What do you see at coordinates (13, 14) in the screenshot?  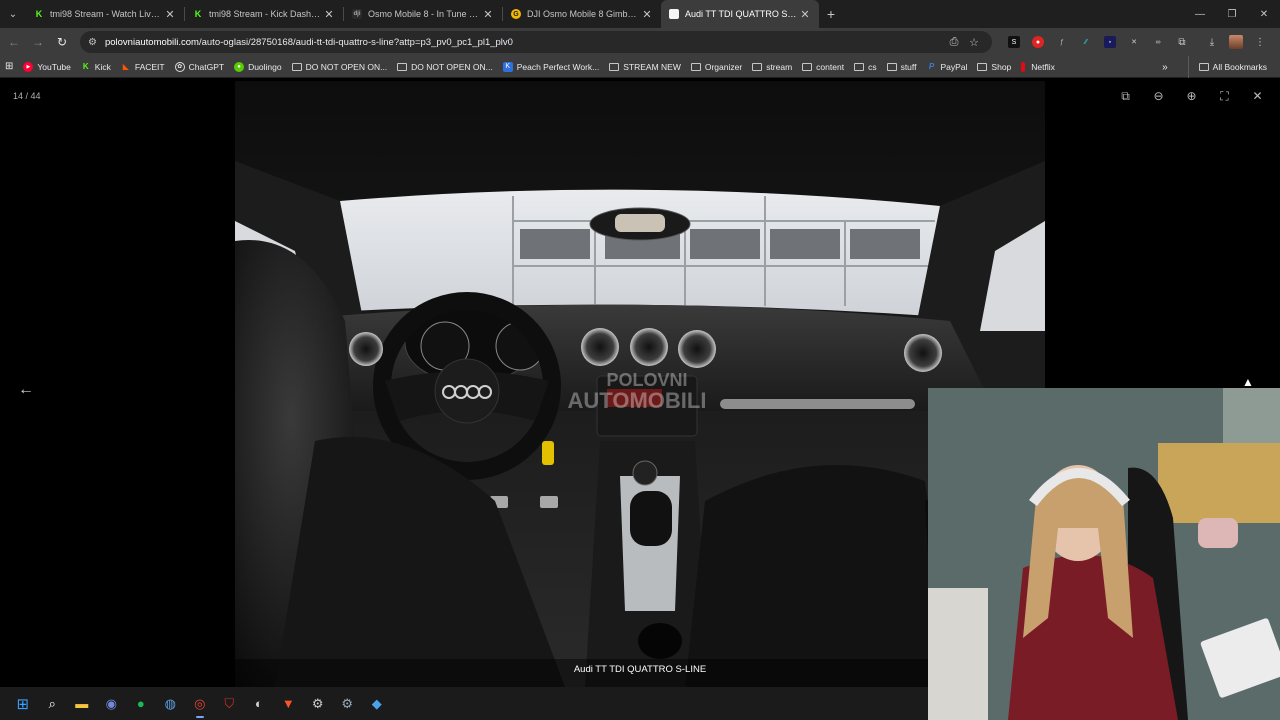 I see `tab-search-button: ⌄` at bounding box center [13, 14].